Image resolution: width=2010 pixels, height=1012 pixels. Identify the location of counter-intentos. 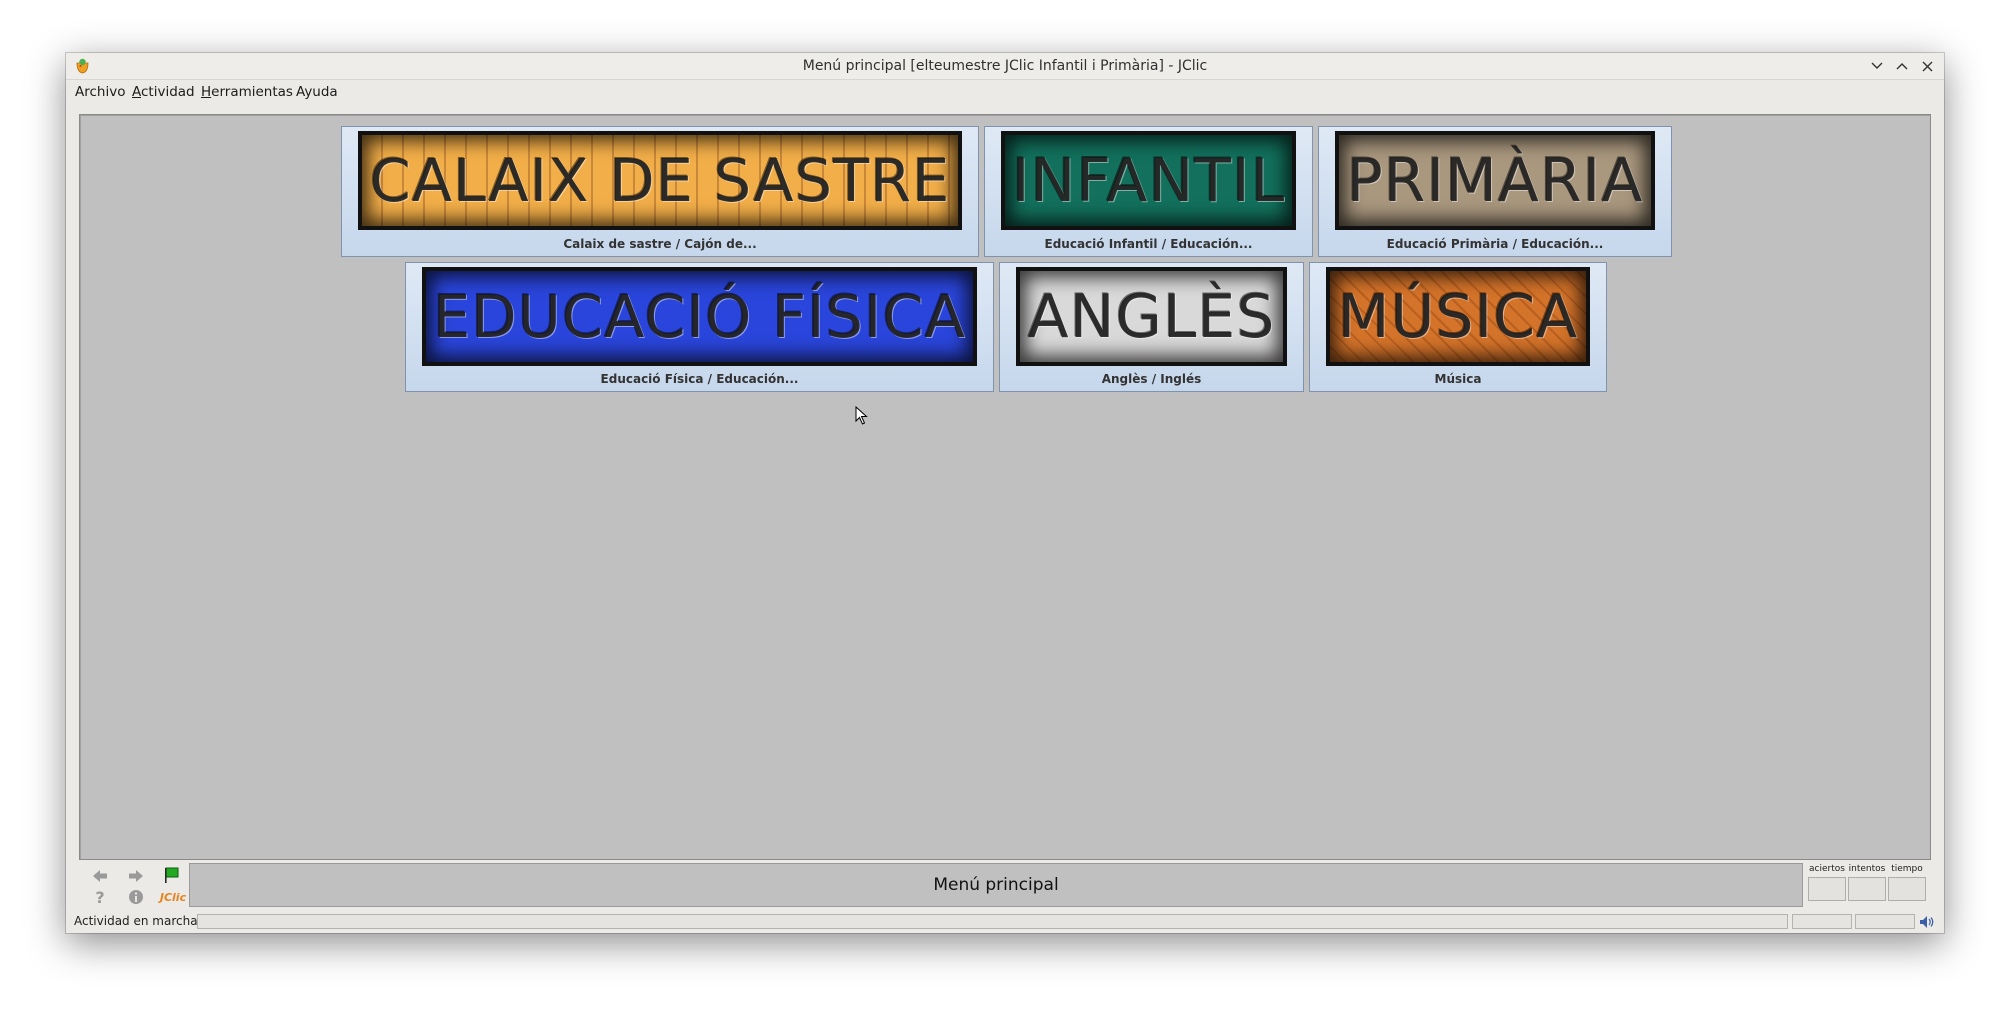
(1867, 889).